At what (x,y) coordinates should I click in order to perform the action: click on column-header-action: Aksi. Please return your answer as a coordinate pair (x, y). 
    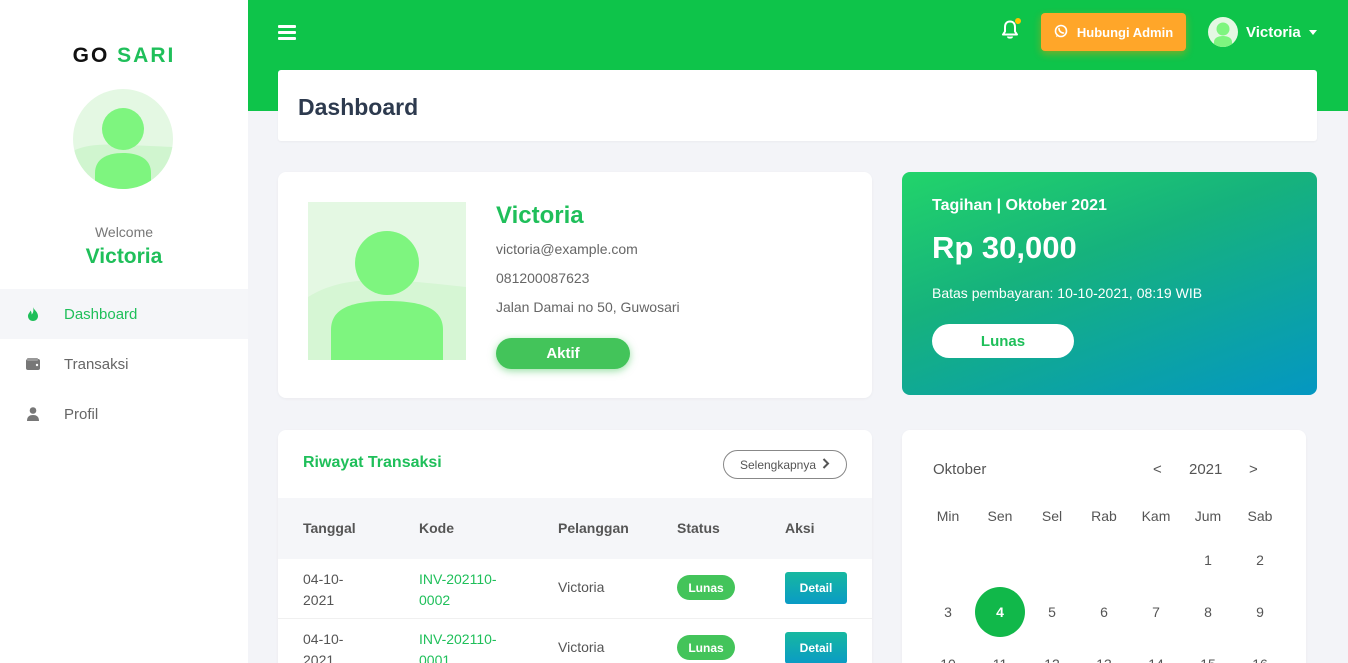
    Looking at the image, I should click on (800, 528).